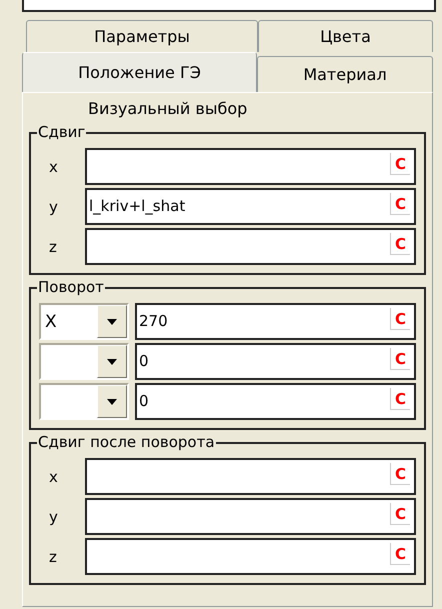 This screenshot has height=609, width=442. What do you see at coordinates (275, 321) in the screenshot?
I see `input-field: 270 C` at bounding box center [275, 321].